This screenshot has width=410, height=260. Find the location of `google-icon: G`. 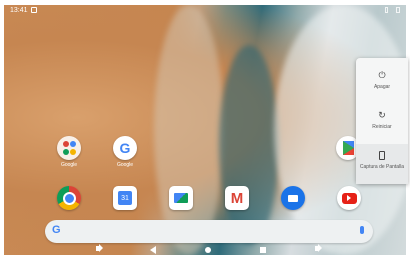

google-icon: G is located at coordinates (125, 148).